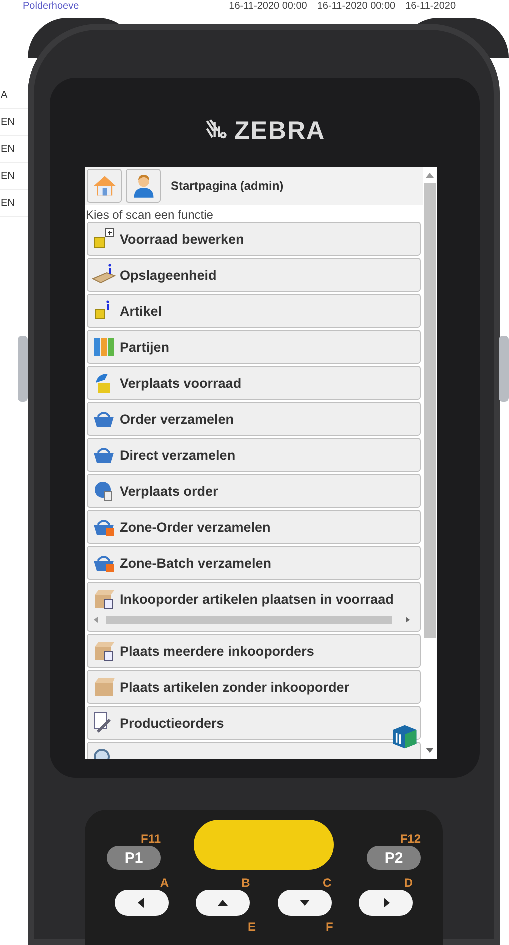 The height and width of the screenshot is (945, 509). What do you see at coordinates (254, 275) in the screenshot?
I see `menu-item: Opslageenheid` at bounding box center [254, 275].